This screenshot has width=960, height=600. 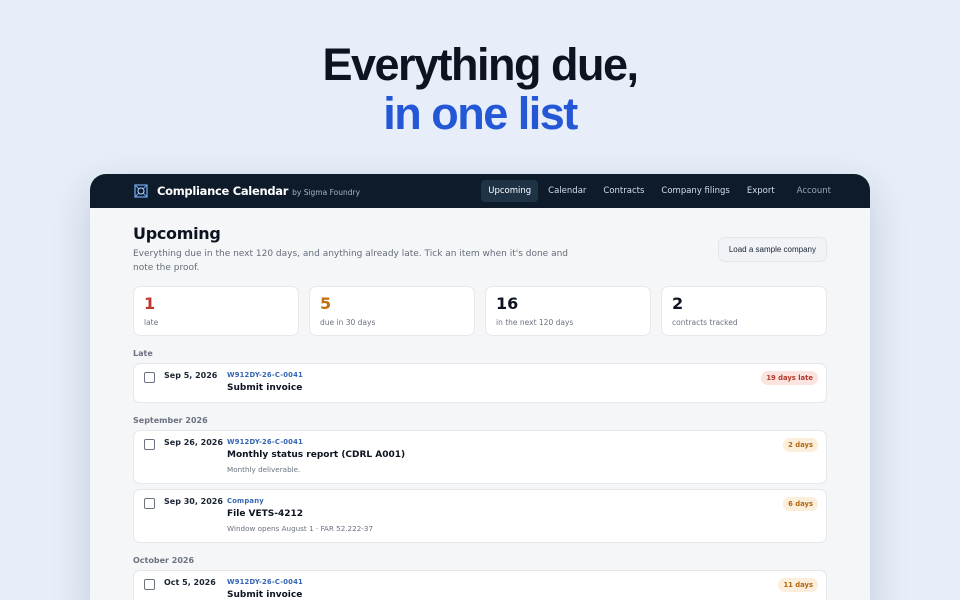 I want to click on status-badge: 6 days, so click(x=800, y=504).